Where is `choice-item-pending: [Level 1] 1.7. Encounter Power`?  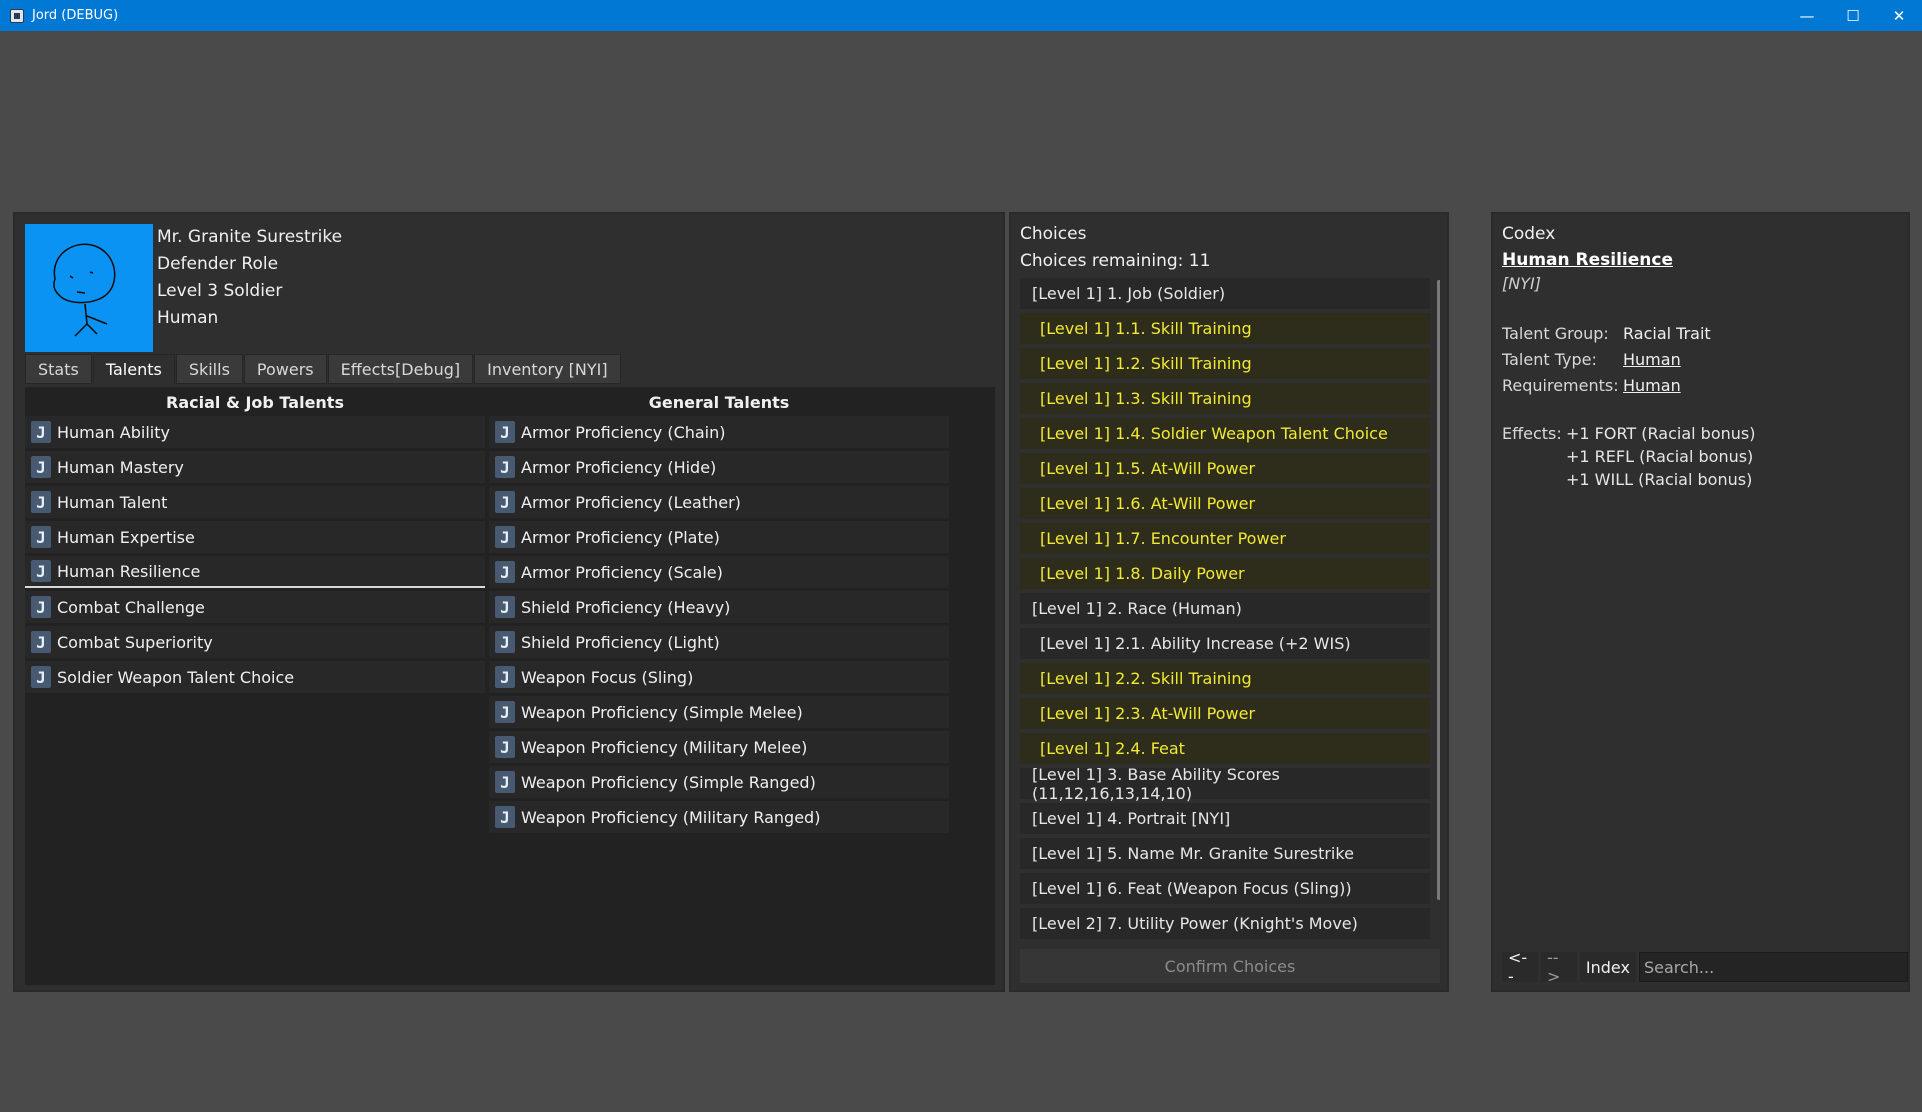 choice-item-pending: [Level 1] 1.7. Encounter Power is located at coordinates (1225, 538).